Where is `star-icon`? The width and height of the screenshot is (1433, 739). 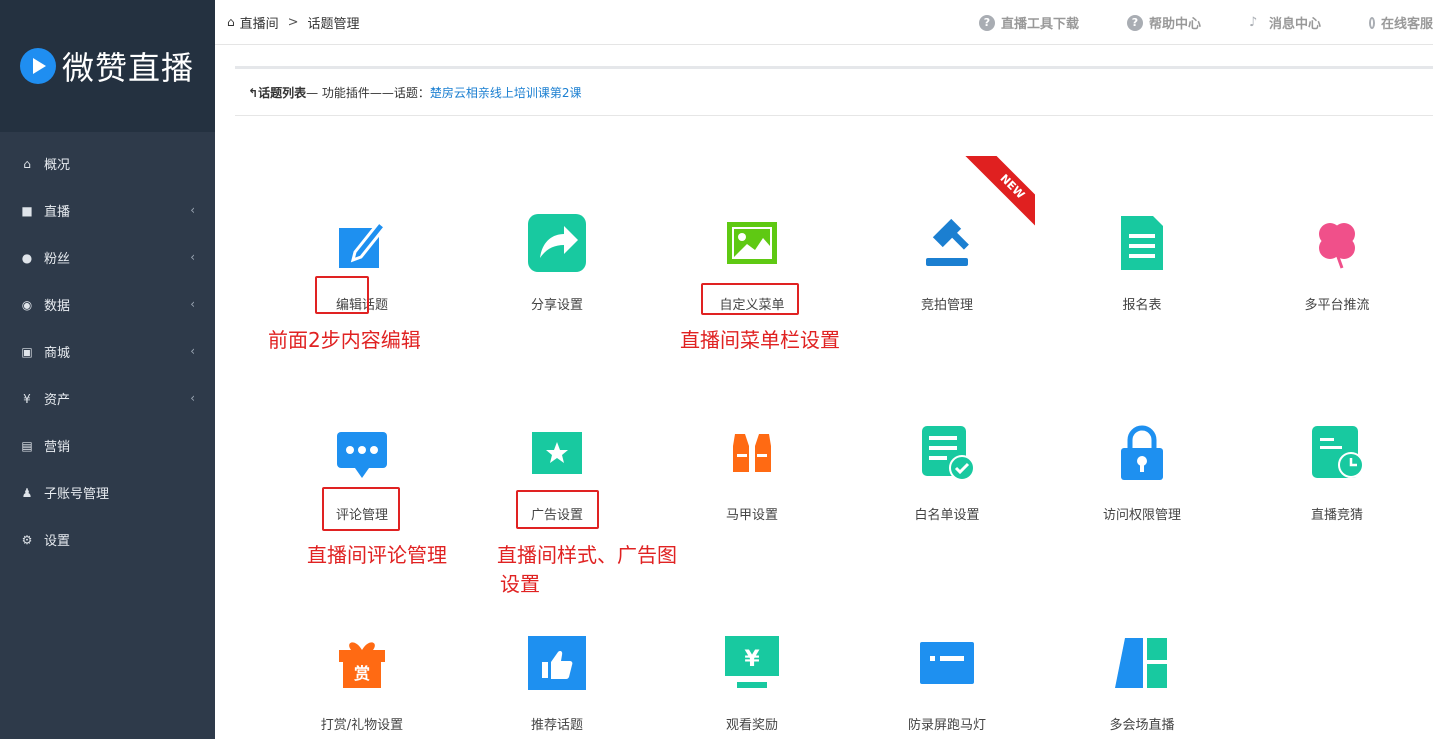 star-icon is located at coordinates (557, 453).